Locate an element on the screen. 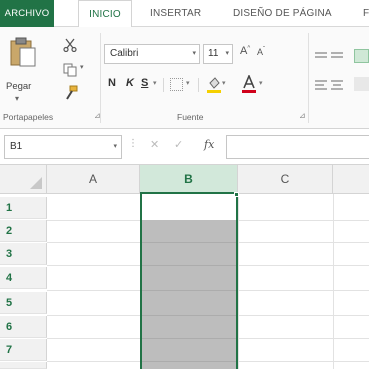  enter-check-icon: ✓ is located at coordinates (178, 144).